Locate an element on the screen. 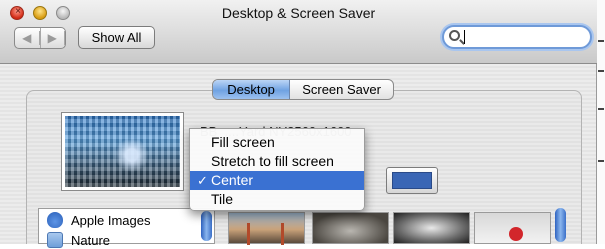  desktop-picture-preview is located at coordinates (122, 151).